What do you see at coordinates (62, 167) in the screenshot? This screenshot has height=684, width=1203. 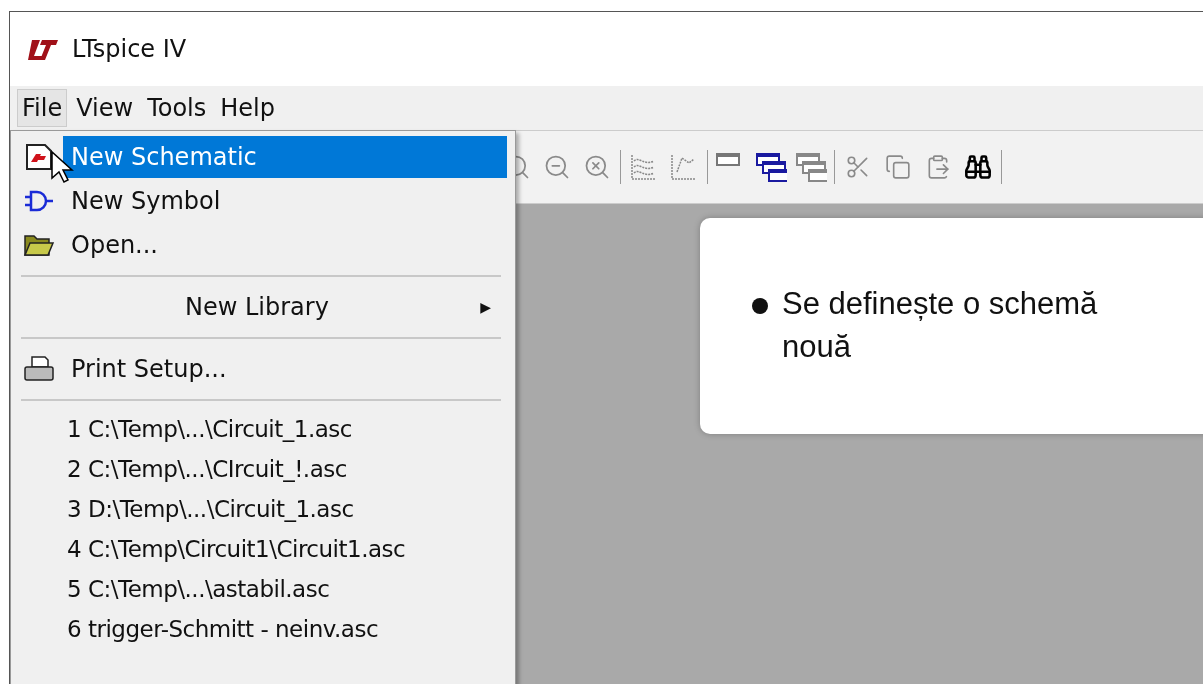 I see `mouse-cursor-icon` at bounding box center [62, 167].